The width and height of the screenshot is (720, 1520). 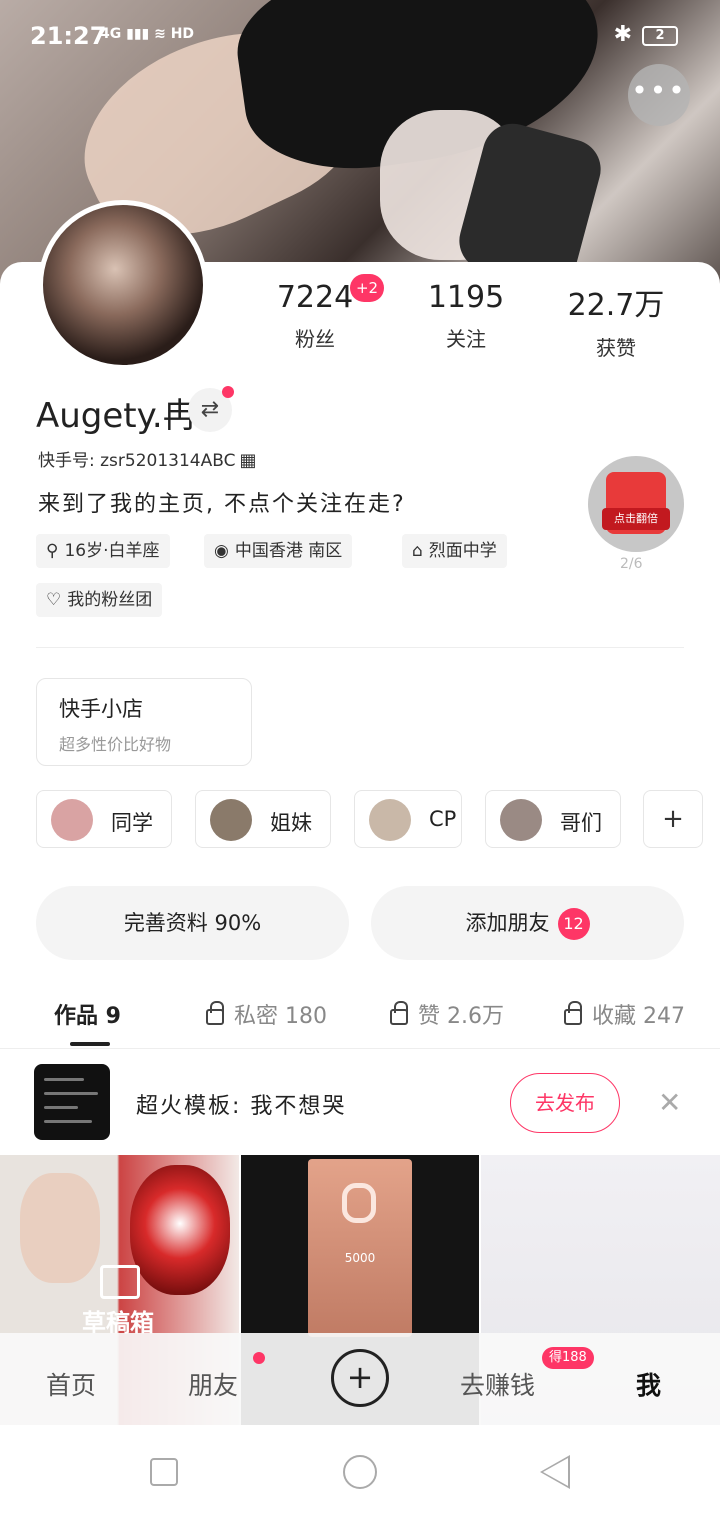 I want to click on group-chip-sisters: 姐妹, so click(x=263, y=819).